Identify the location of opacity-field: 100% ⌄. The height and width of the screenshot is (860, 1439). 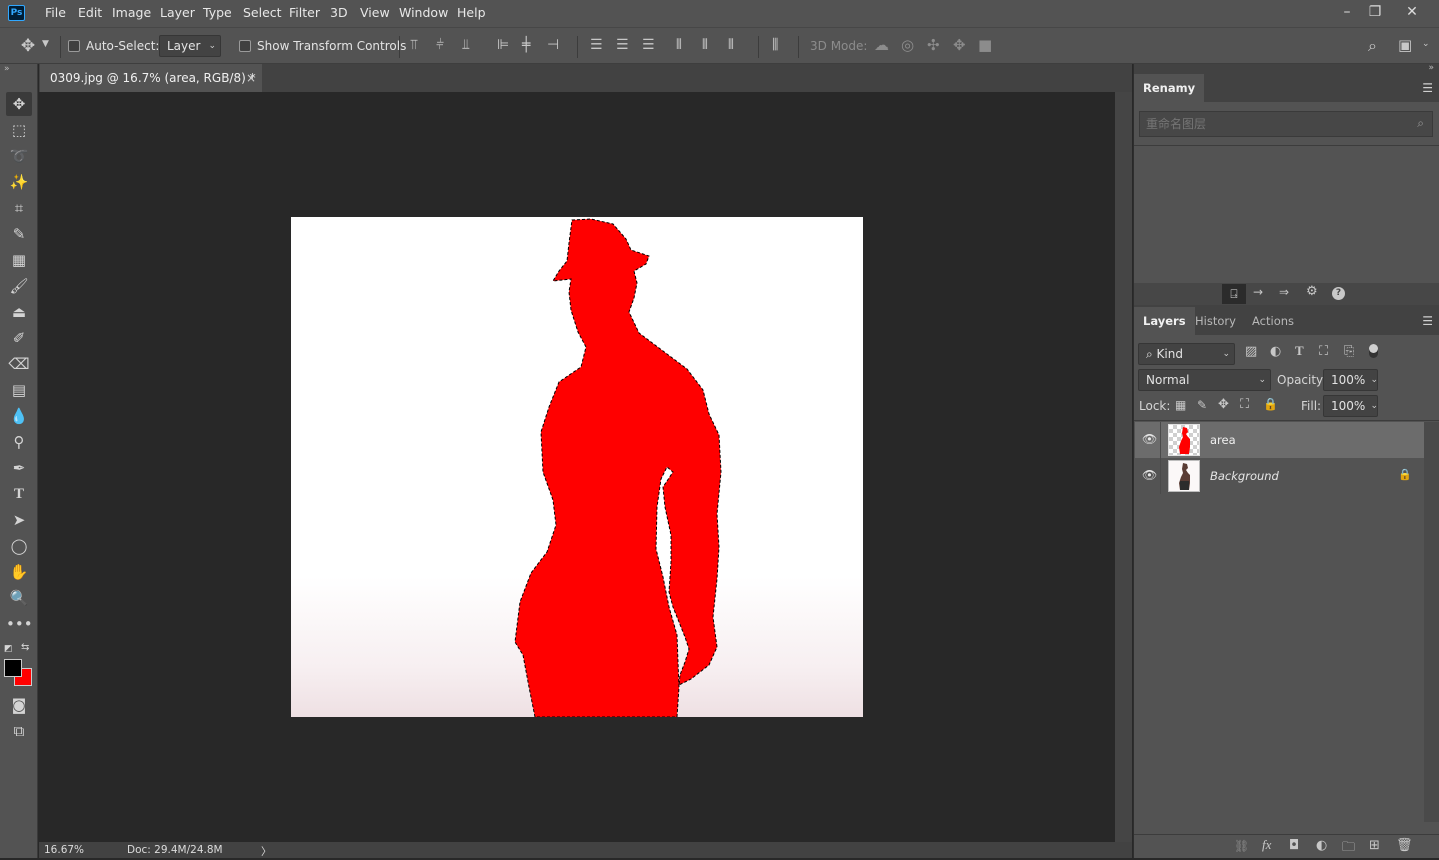
(1350, 380).